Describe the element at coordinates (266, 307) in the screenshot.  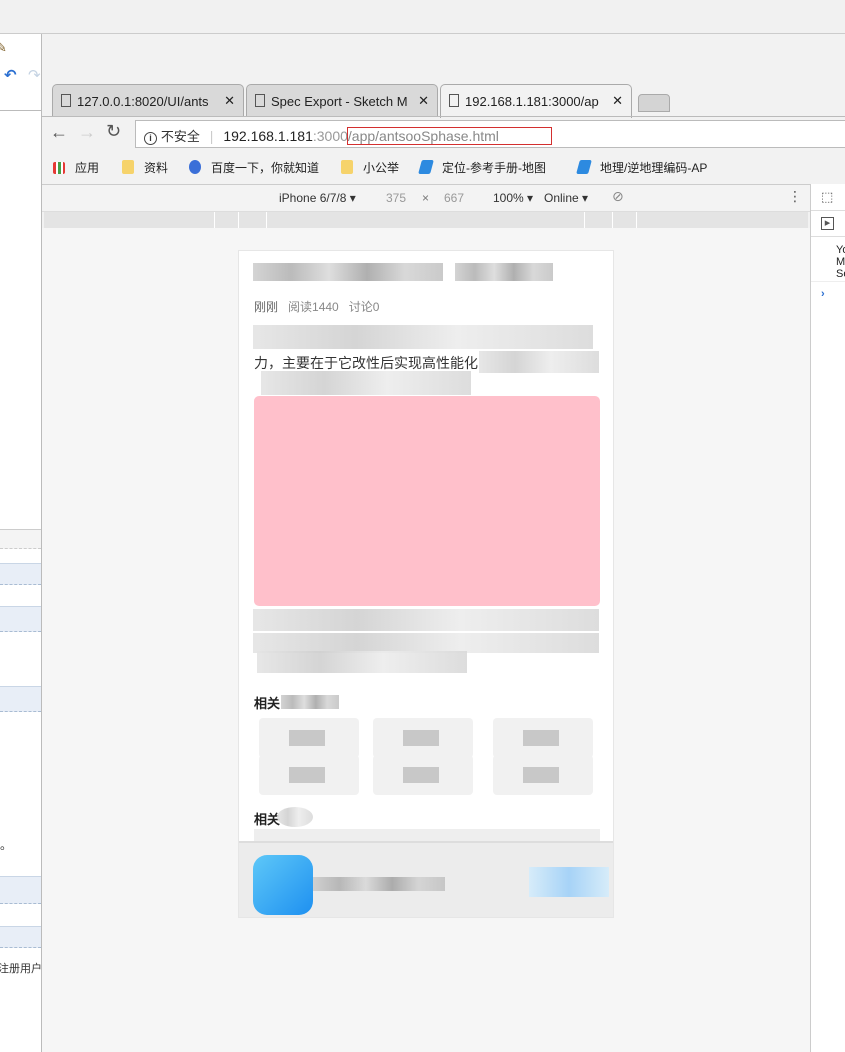
I see `publish-time: 刚刚` at that location.